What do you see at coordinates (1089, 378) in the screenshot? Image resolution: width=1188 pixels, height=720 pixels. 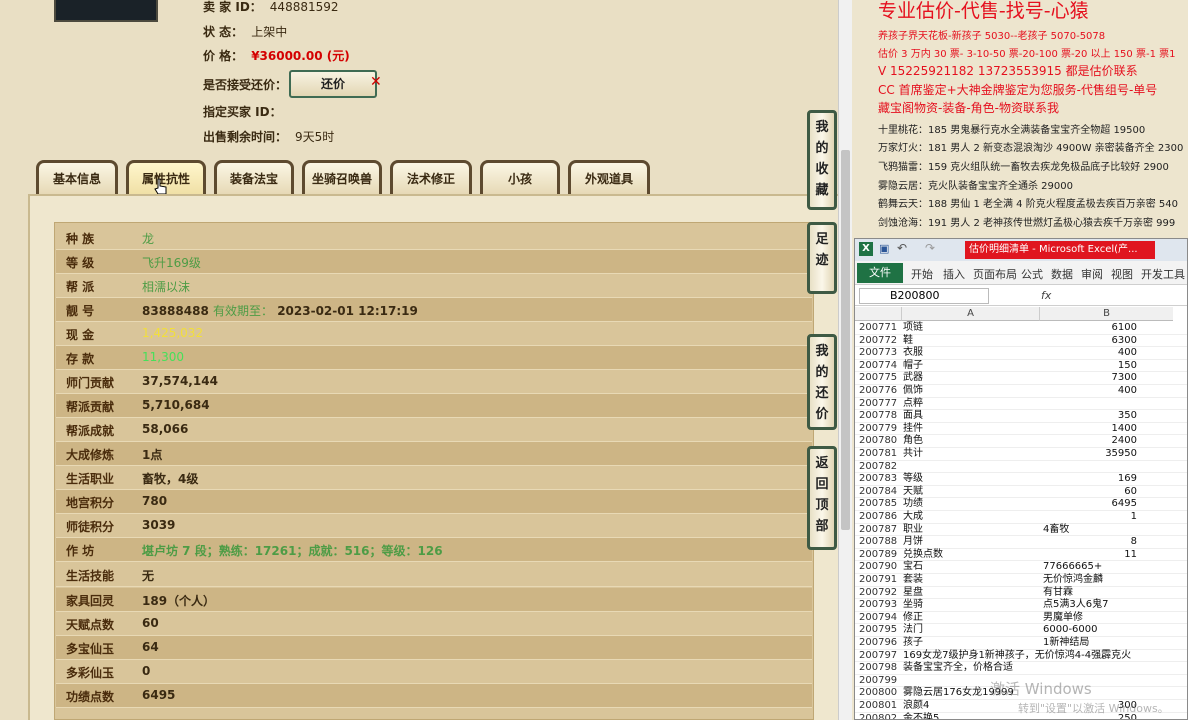 I see `cell-b: 7300` at bounding box center [1089, 378].